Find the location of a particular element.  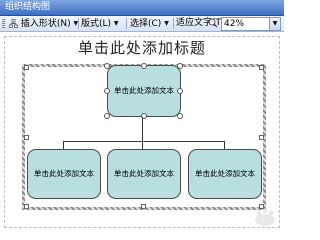

zoom-value: 42% is located at coordinates (234, 24).